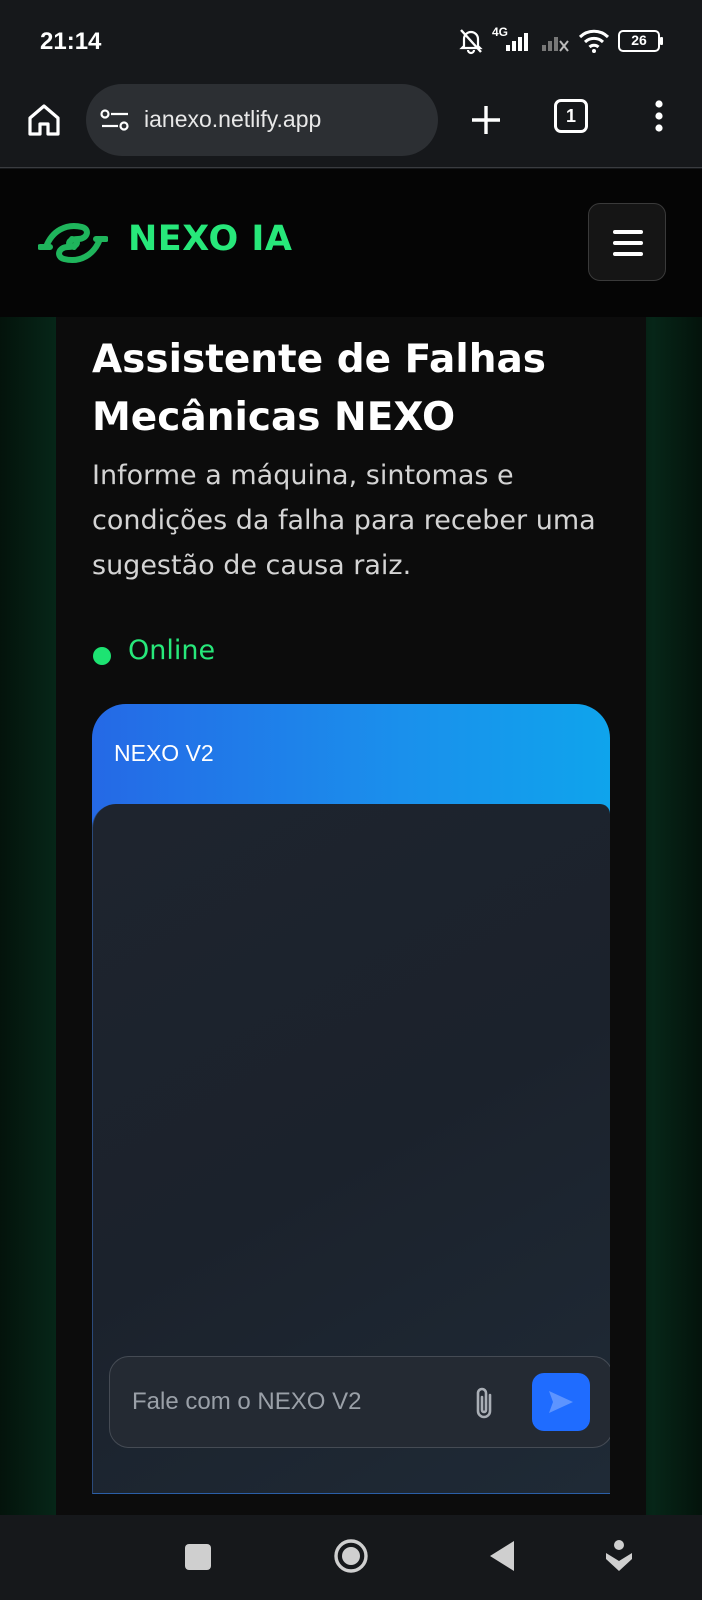 This screenshot has height=1600, width=702. Describe the element at coordinates (485, 1403) in the screenshot. I see `paperclip-icon` at that location.